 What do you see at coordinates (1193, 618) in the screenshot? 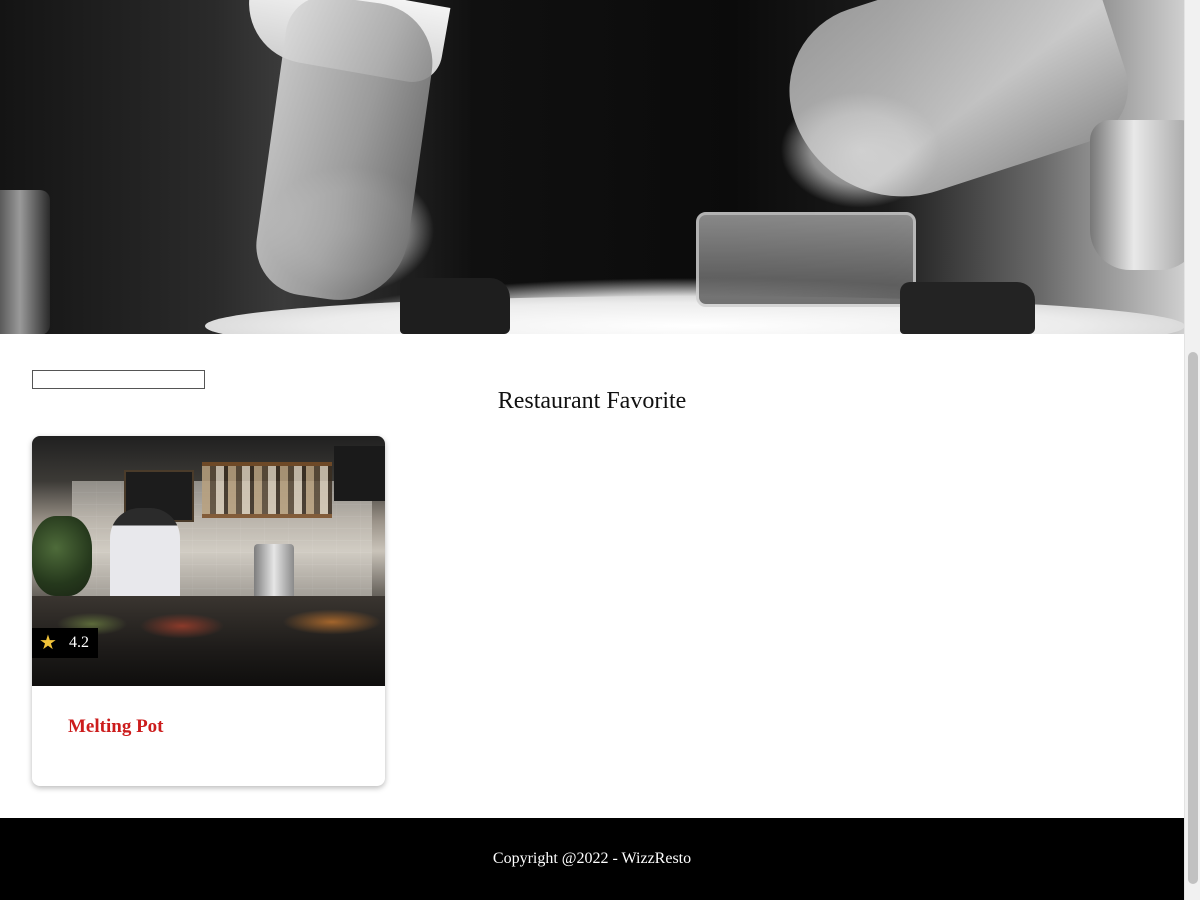
I see `scrollbar-thumb` at bounding box center [1193, 618].